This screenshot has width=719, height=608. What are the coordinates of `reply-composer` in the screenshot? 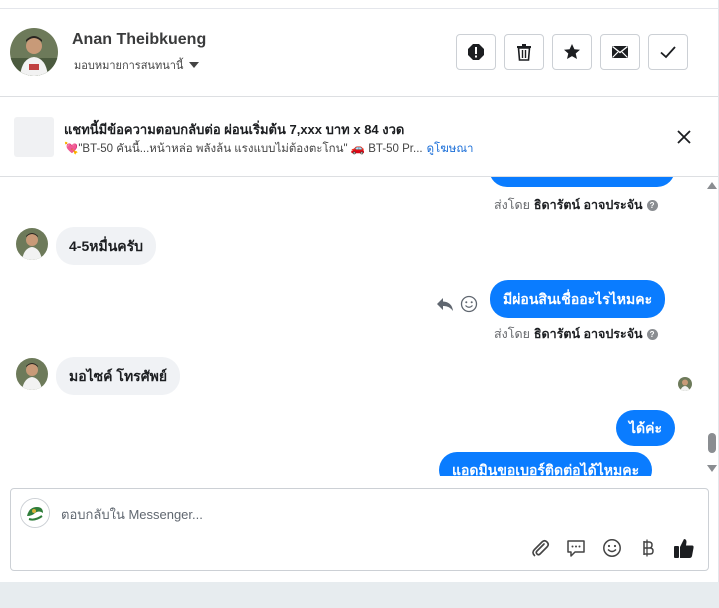 It's located at (359, 529).